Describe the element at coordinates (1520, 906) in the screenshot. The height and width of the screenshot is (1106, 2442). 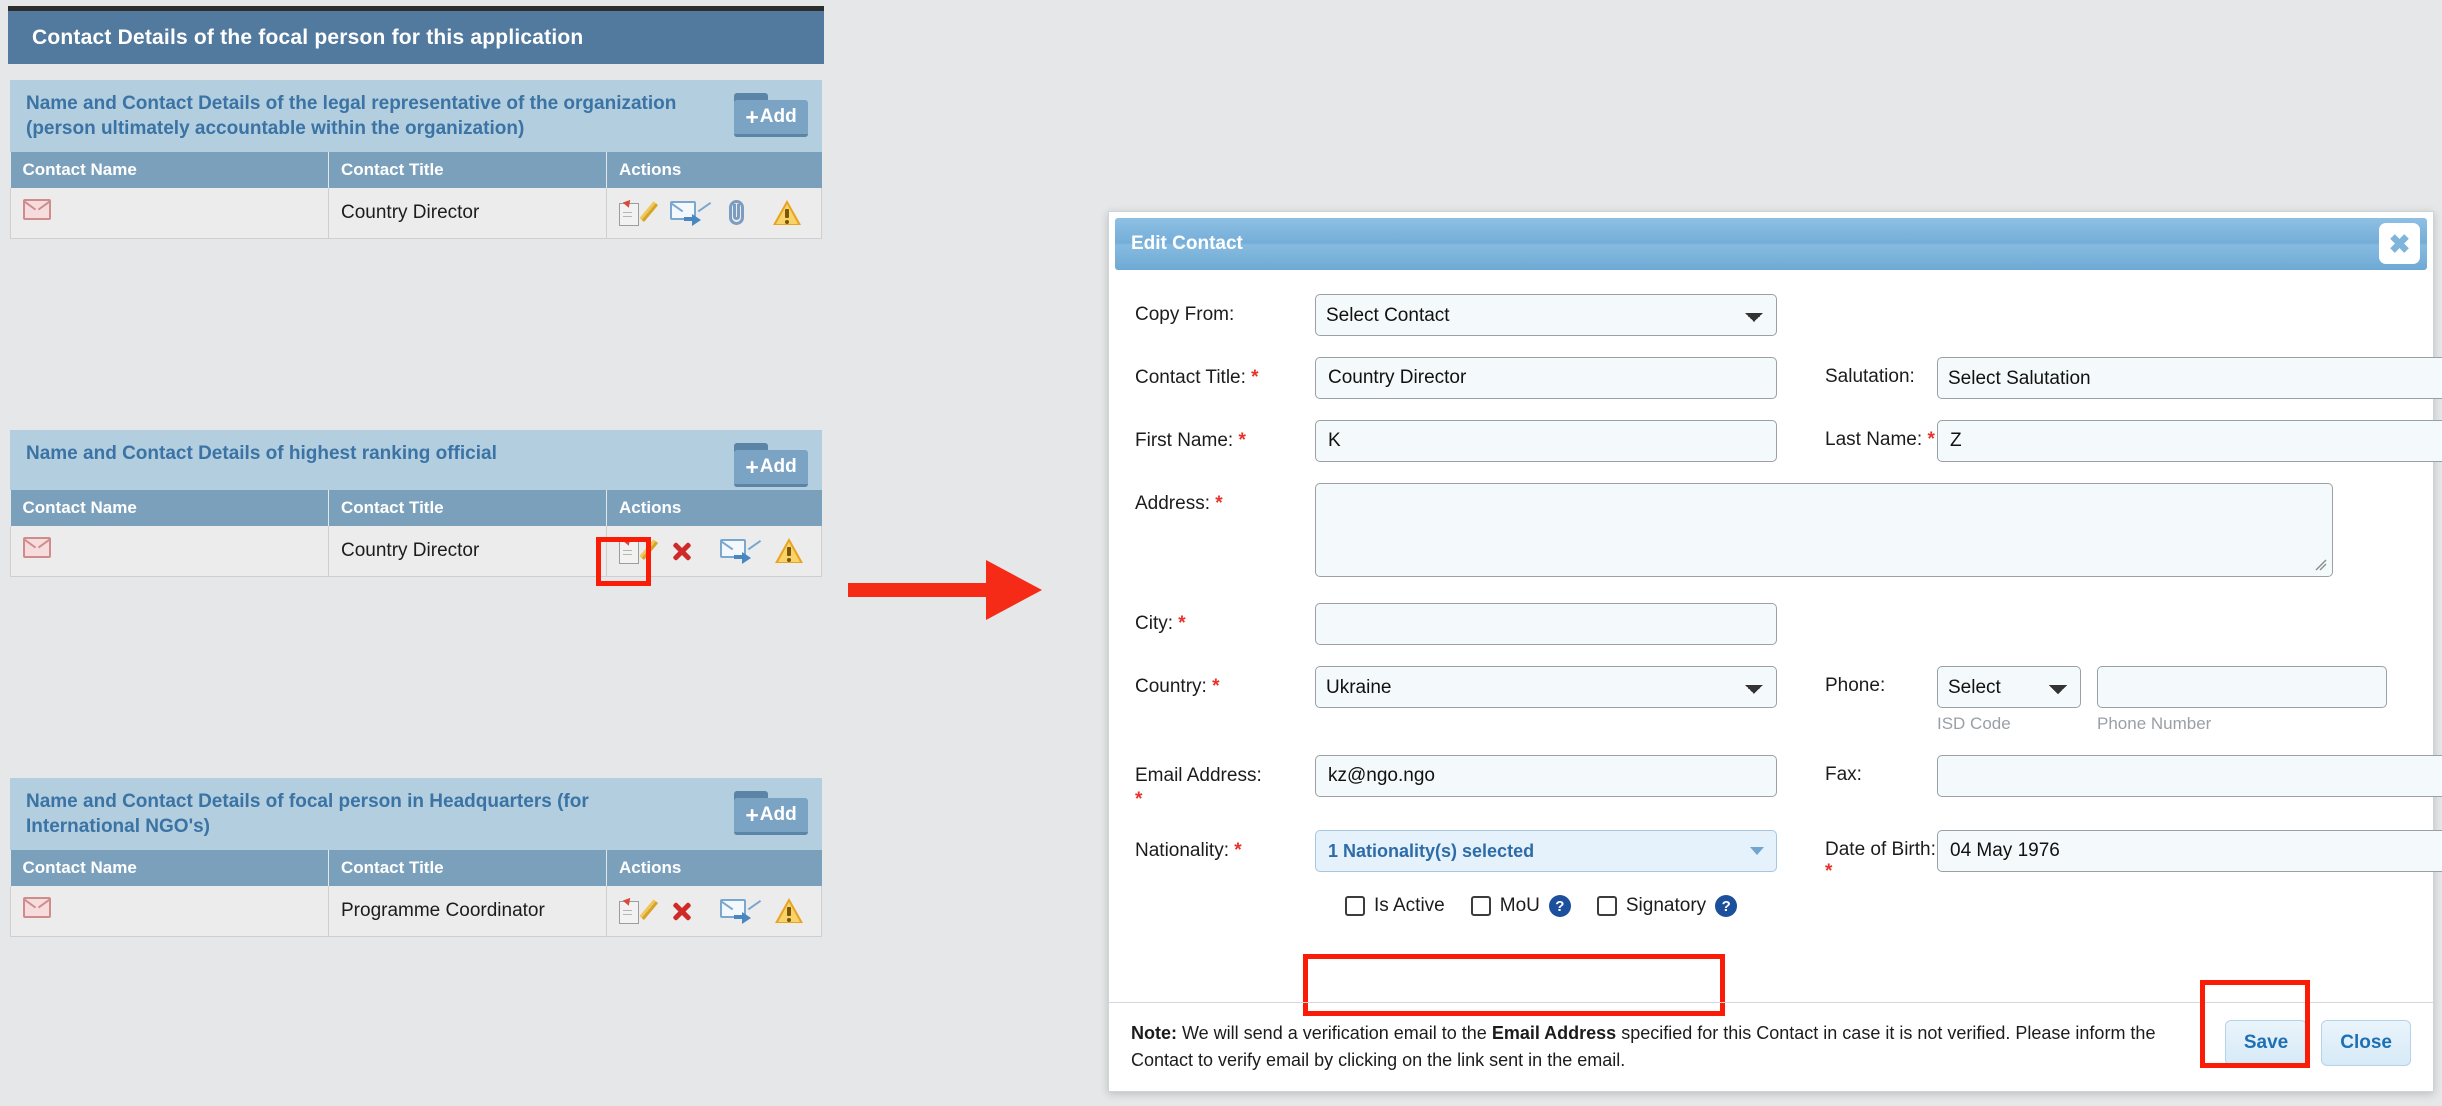
I see `checkbox-mou: MoU ?` at that location.